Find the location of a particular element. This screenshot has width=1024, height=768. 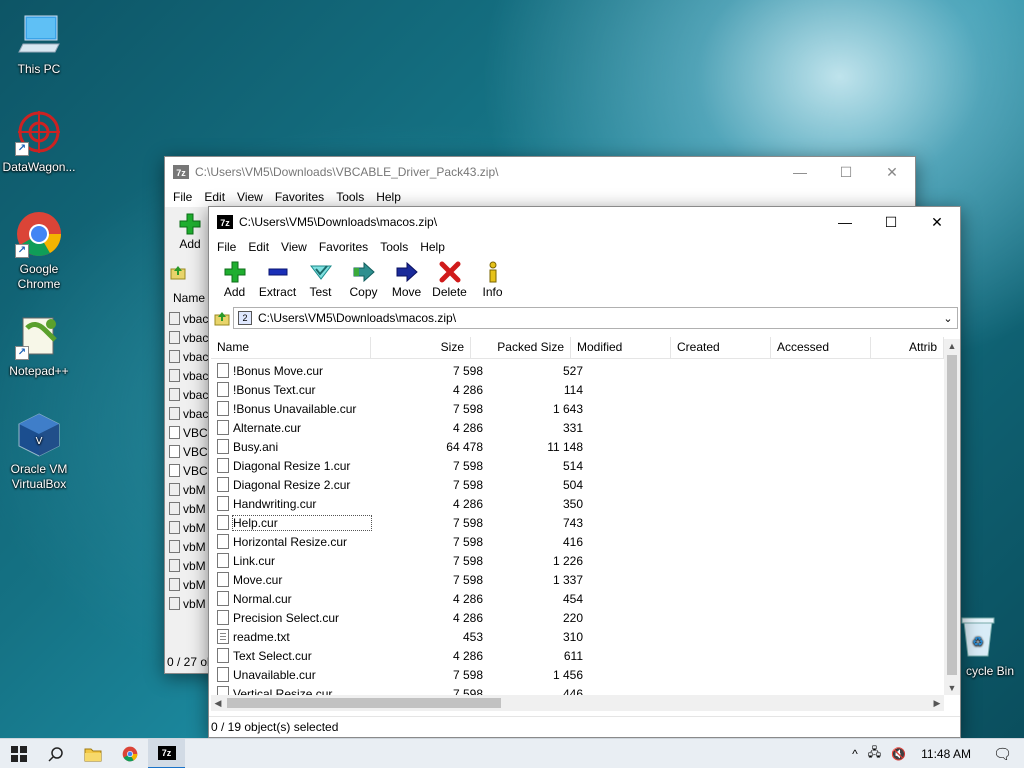

scroll-up-arrow-icon: ▲ is located at coordinates (952, 346).